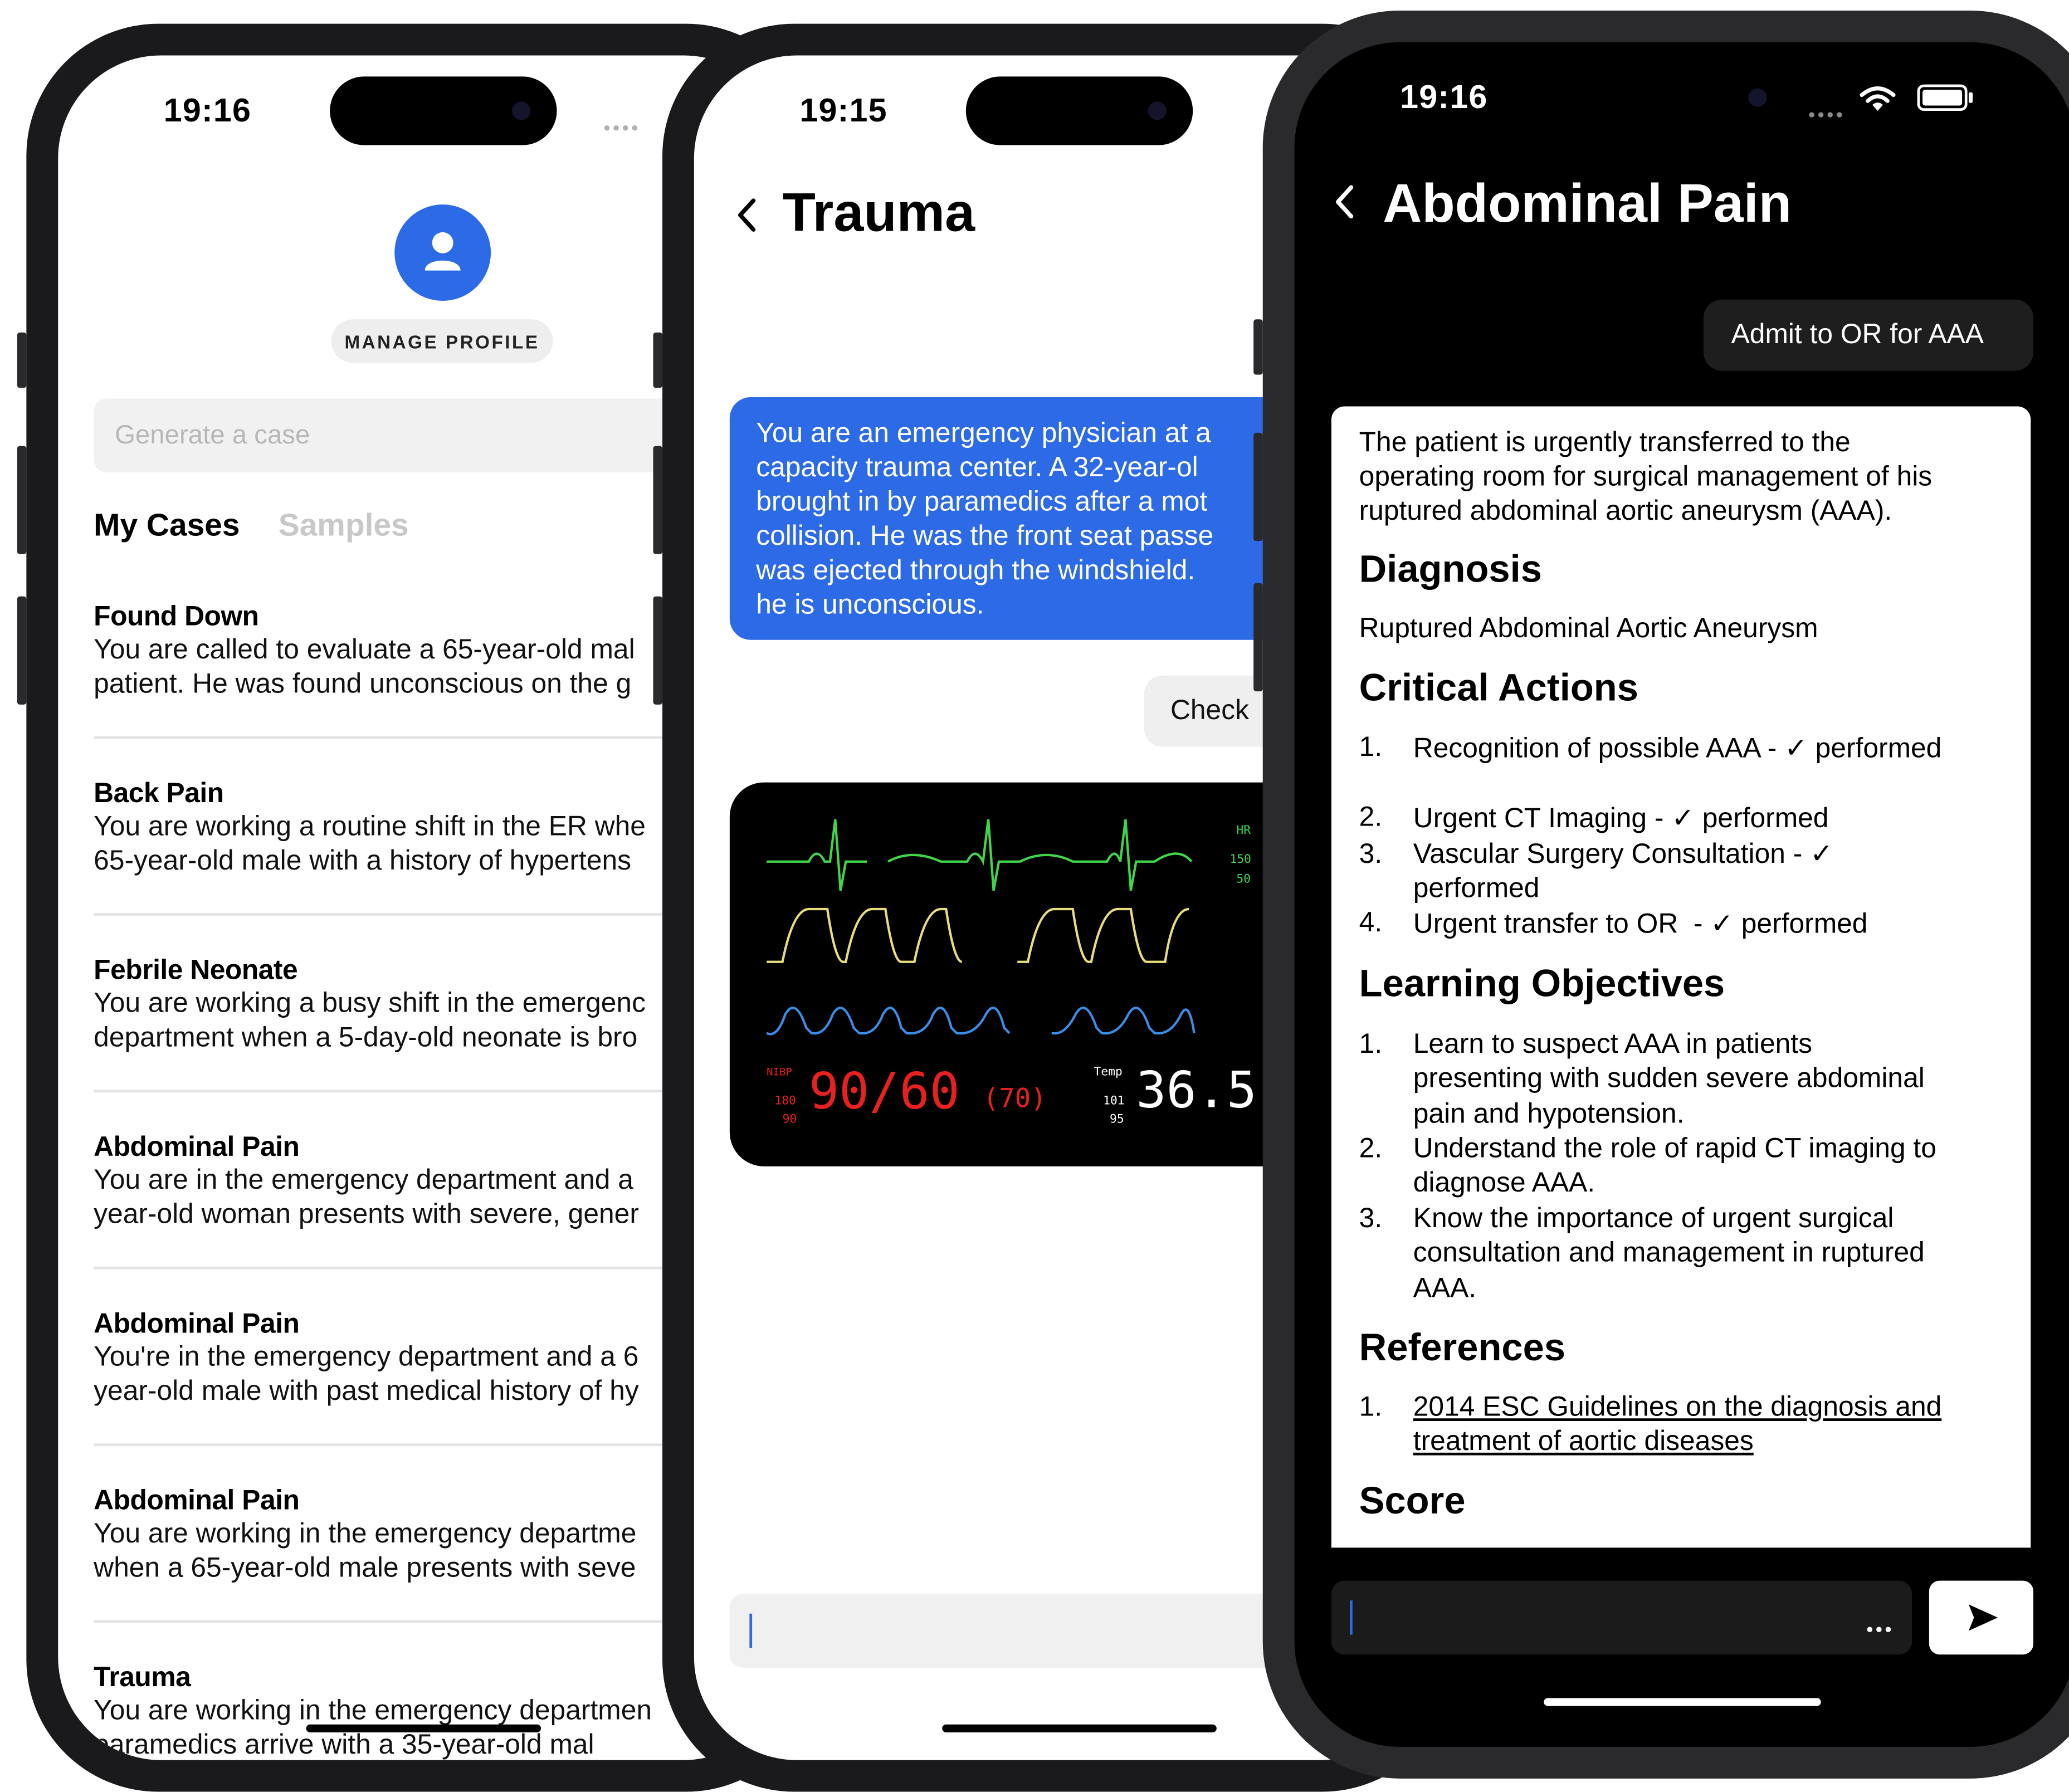 This screenshot has width=2069, height=1792. I want to click on case-title: Febrile Neonate, so click(196, 970).